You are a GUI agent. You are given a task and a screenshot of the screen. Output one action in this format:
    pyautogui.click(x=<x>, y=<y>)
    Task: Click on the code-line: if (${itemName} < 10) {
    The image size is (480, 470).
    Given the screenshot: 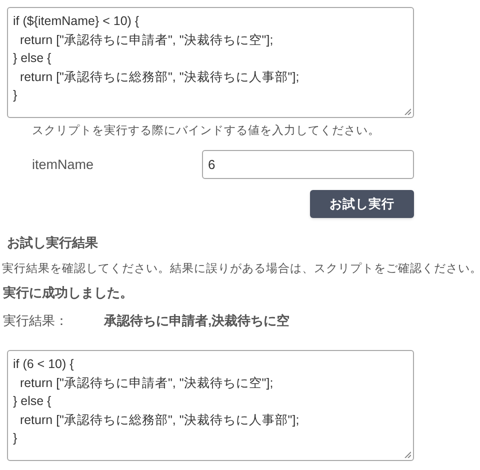 What is the action you would take?
    pyautogui.click(x=76, y=21)
    